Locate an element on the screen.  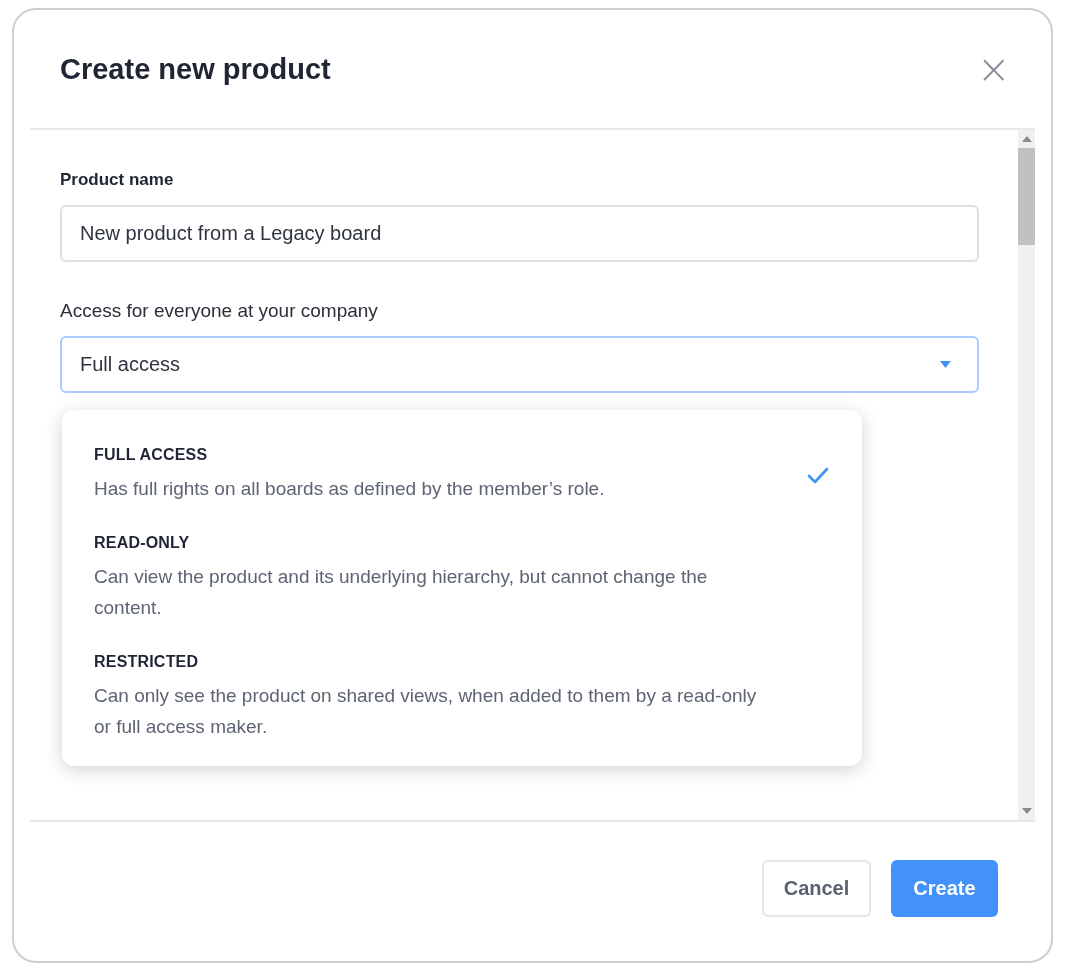
option-description: Can view the product and its underlying hierarchy, but cannot change the content. is located at coordinates (401, 592).